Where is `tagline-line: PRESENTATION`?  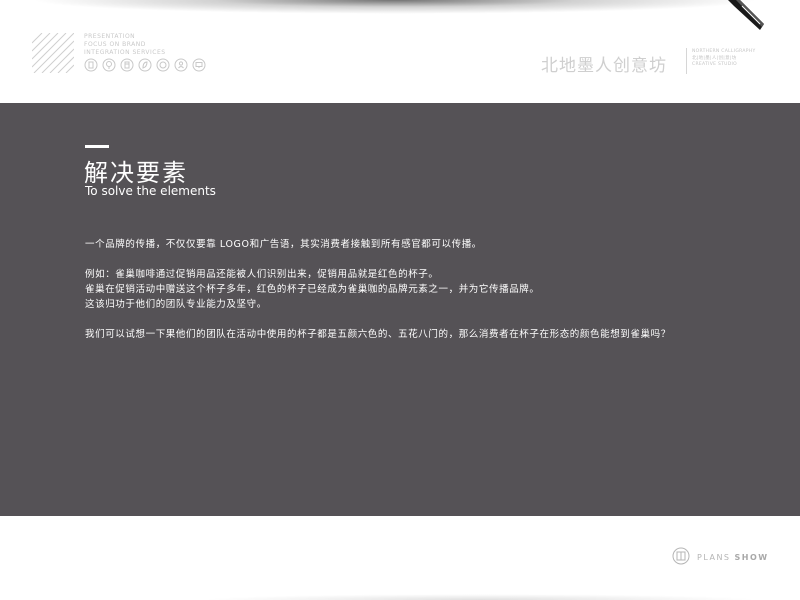
tagline-line: PRESENTATION is located at coordinates (110, 36).